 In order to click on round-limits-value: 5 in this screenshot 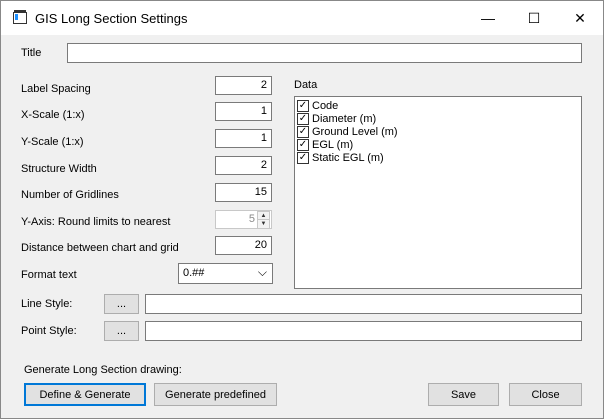, I will do `click(251, 219)`.